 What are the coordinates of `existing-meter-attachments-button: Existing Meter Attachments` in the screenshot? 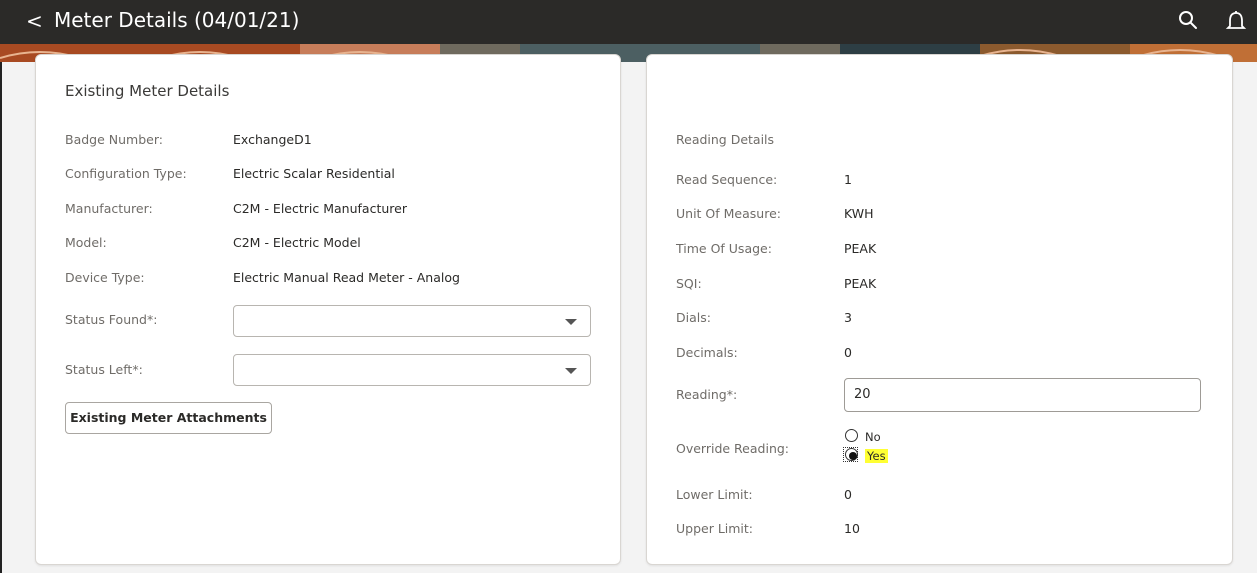 It's located at (168, 418).